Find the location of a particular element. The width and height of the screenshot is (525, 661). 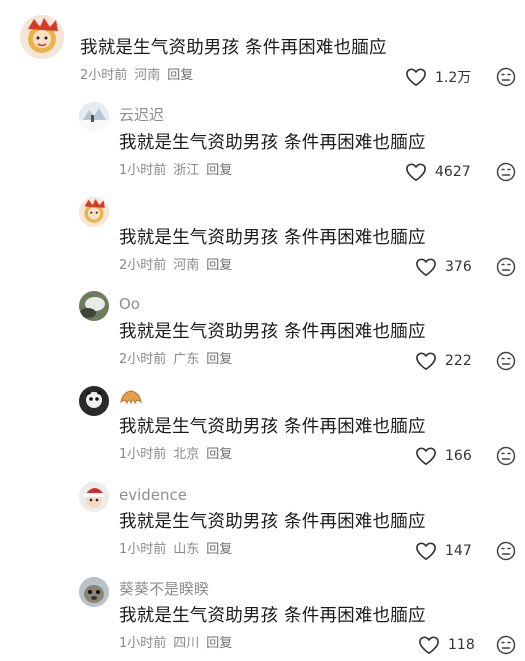

reply-username: Oo is located at coordinates (129, 304).